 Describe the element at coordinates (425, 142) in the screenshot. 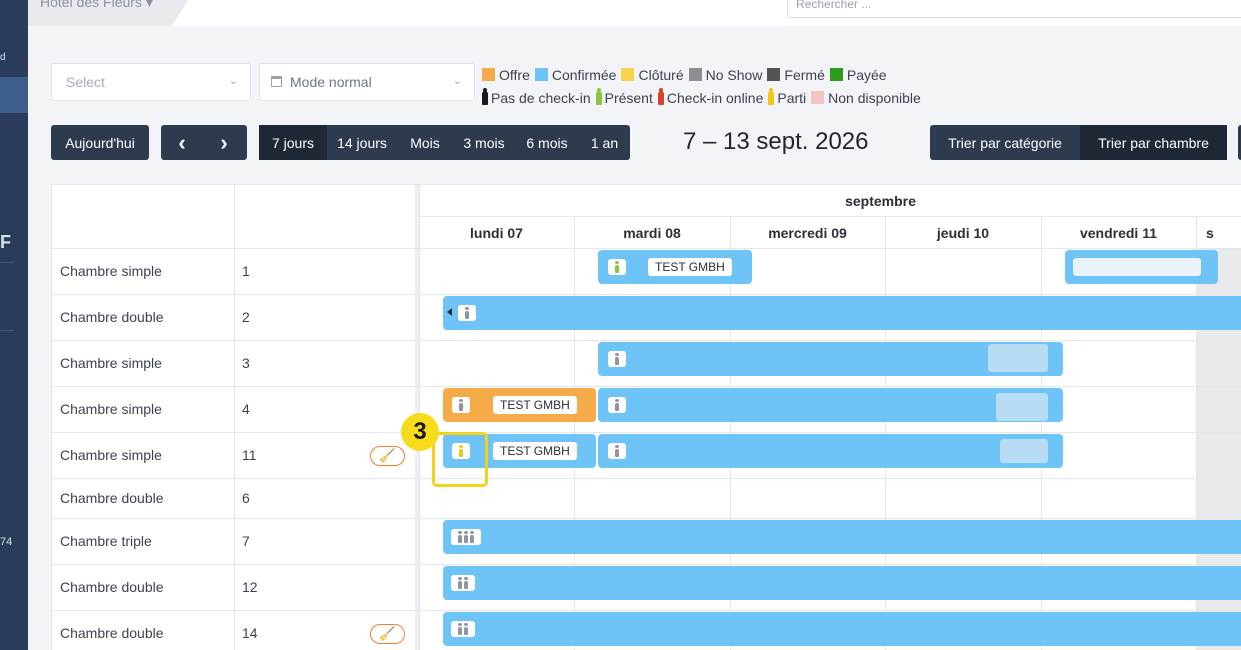

I see `period-month: Mois` at that location.